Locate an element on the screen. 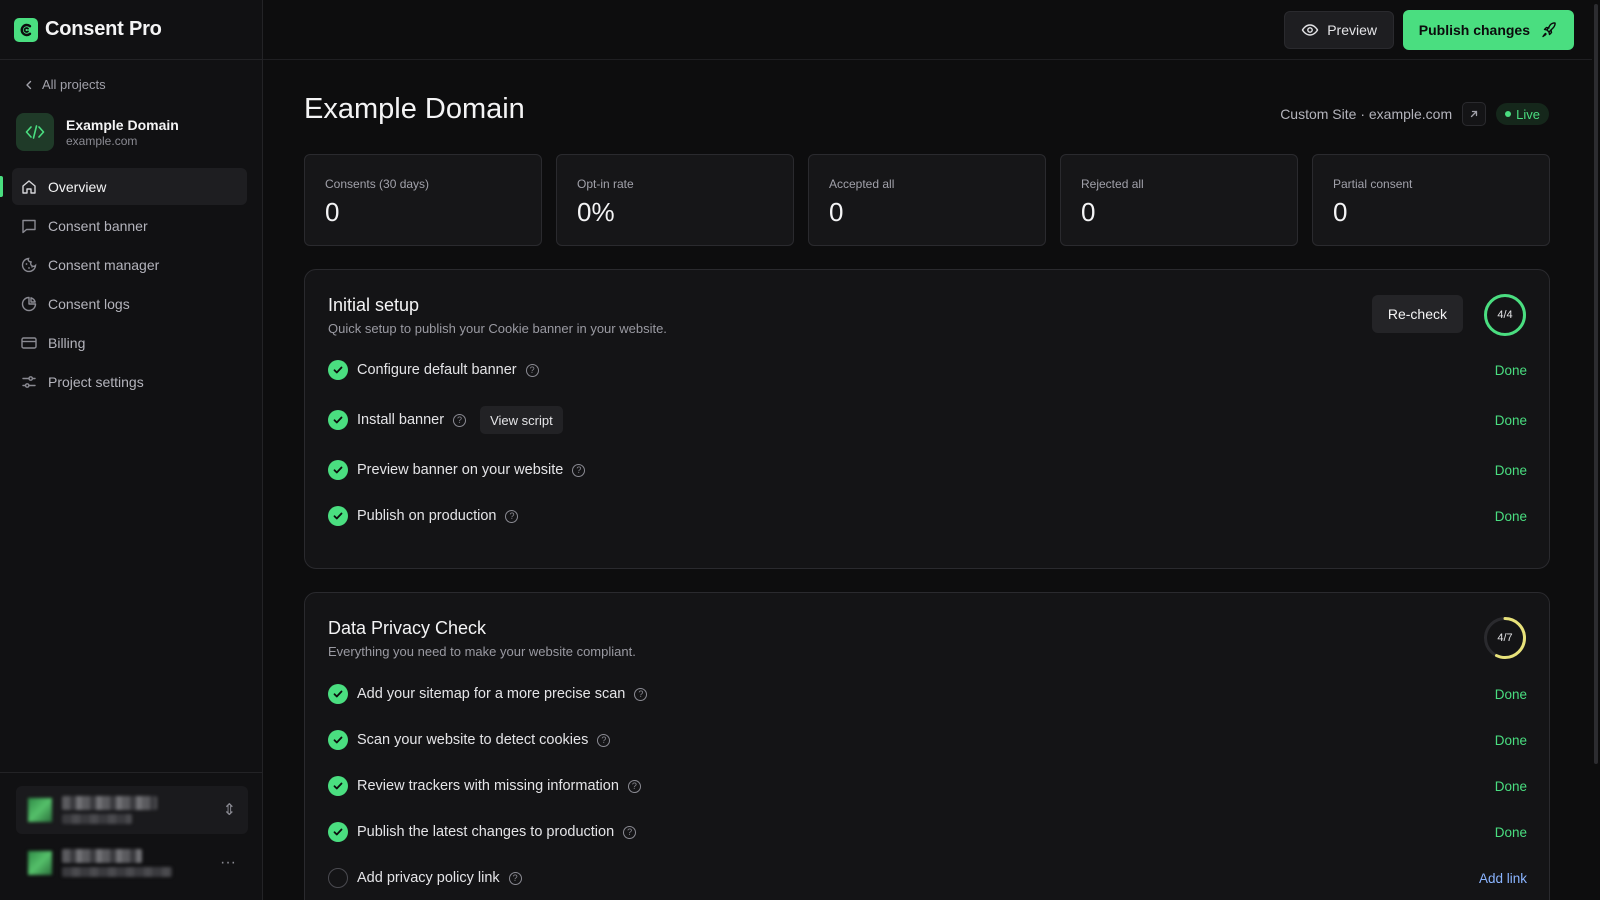 This screenshot has width=1600, height=900. sidebar-item-label: Consent logs is located at coordinates (89, 303).